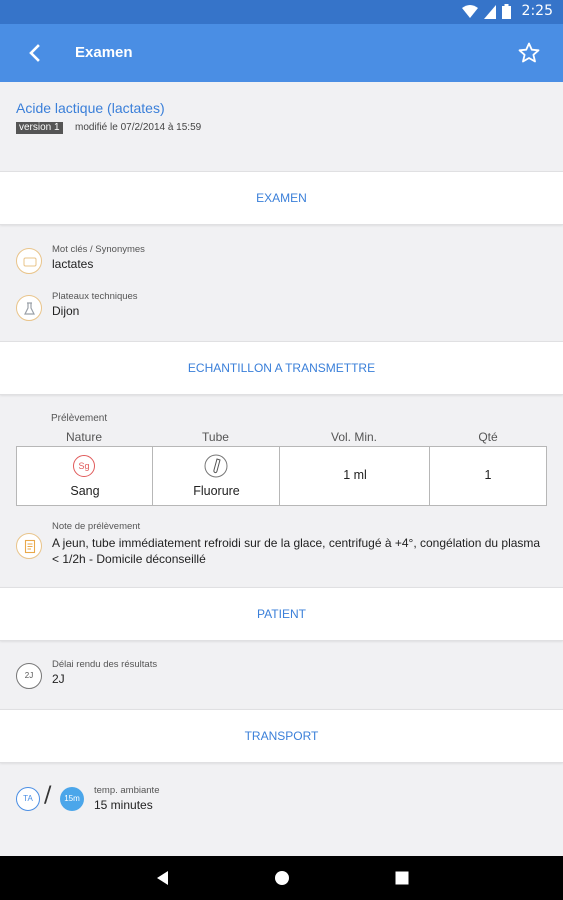 This screenshot has height=900, width=563. What do you see at coordinates (166, 800) in the screenshot?
I see `transport-row: TA / 15m temp. ambiante 15 minutes` at bounding box center [166, 800].